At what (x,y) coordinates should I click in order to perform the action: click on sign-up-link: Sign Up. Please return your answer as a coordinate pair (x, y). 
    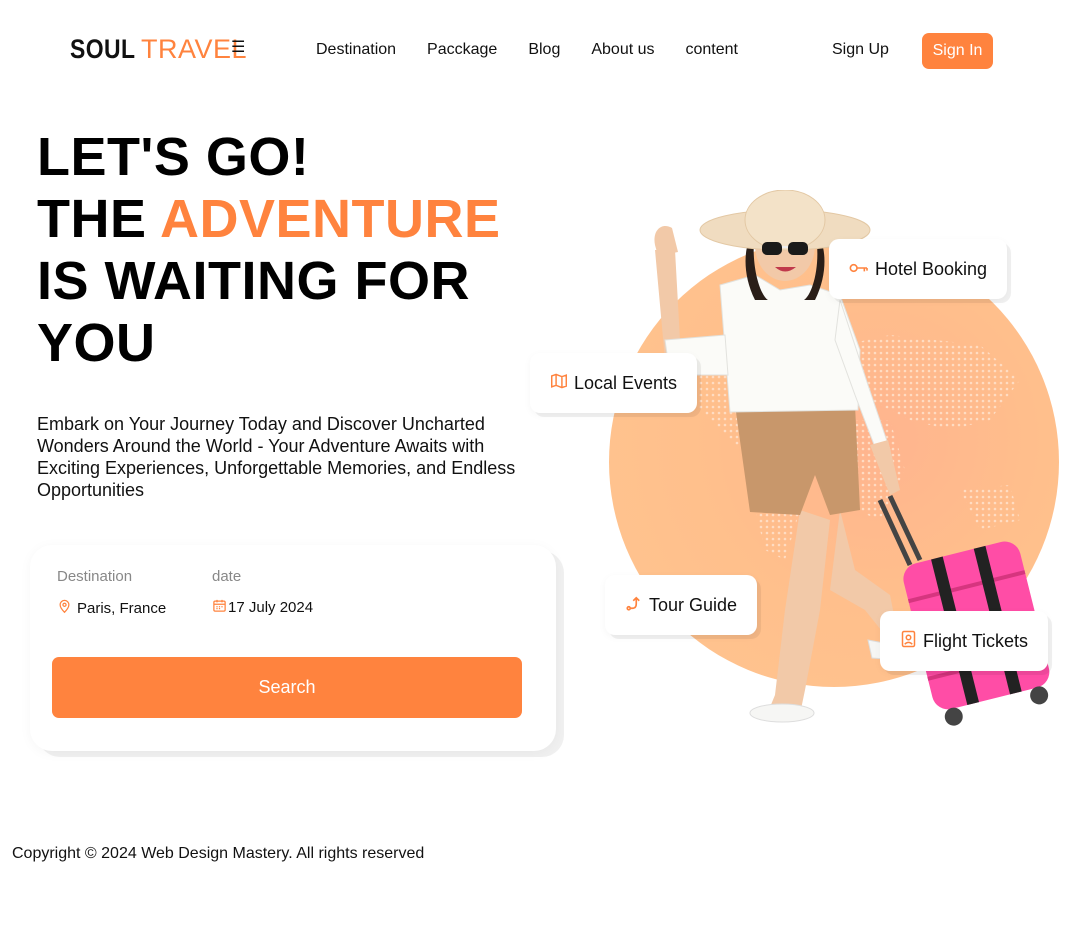
    Looking at the image, I should click on (860, 50).